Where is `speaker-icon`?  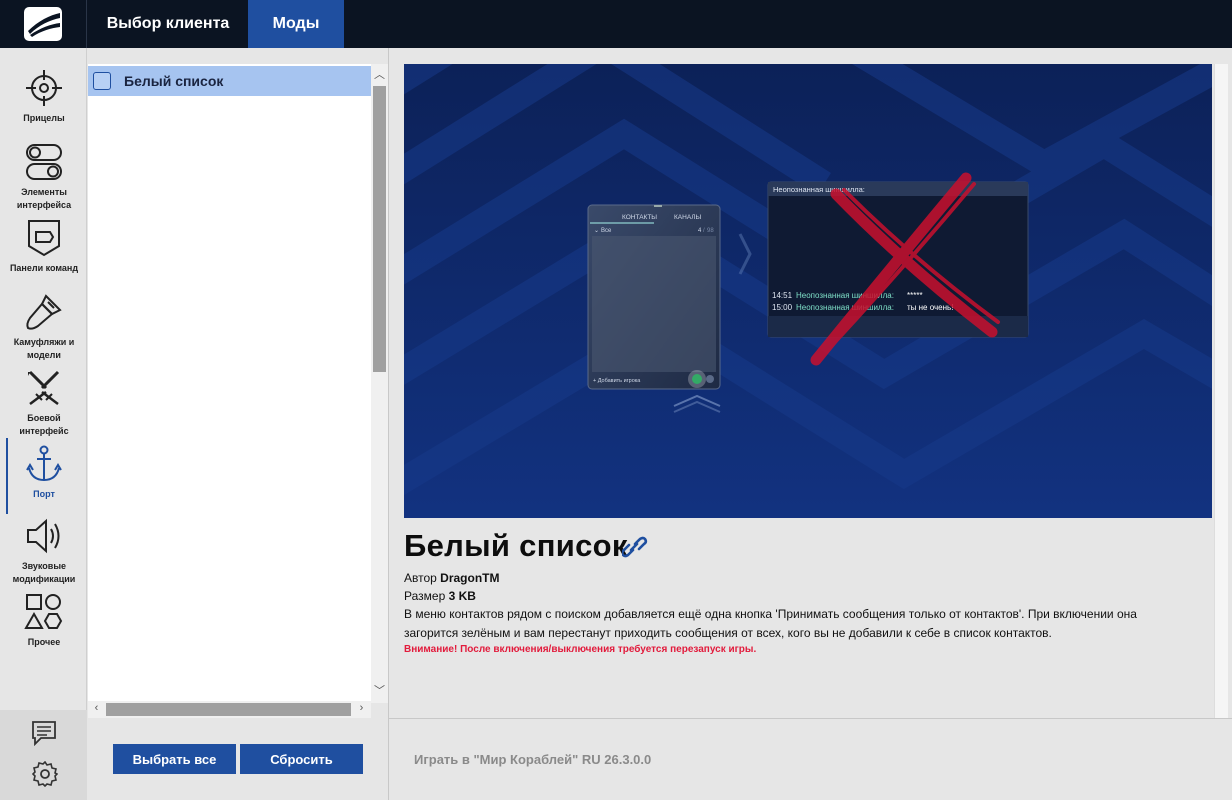
speaker-icon is located at coordinates (43, 536).